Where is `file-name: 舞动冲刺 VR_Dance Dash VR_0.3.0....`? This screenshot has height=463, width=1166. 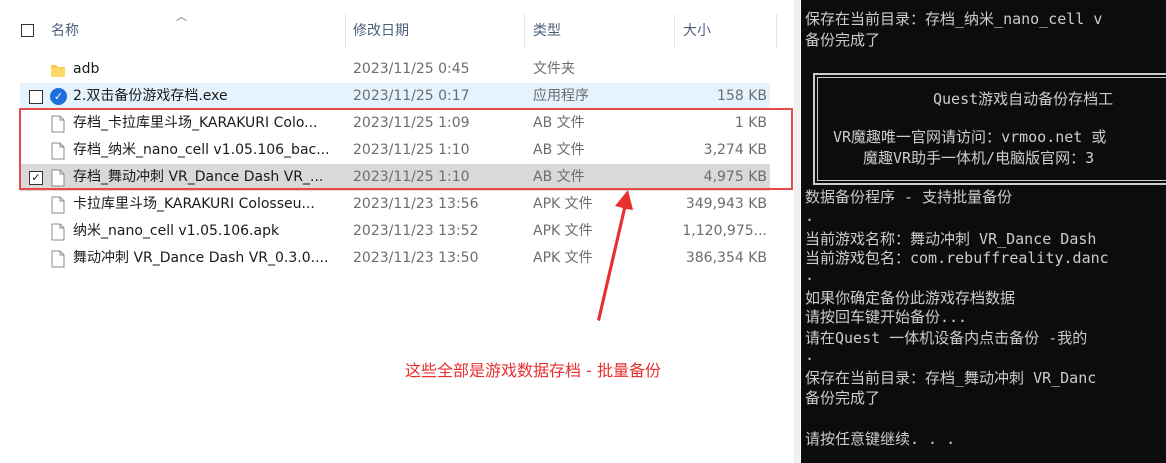
file-name: 舞动冲刺 VR_Dance Dash VR_0.3.0.... is located at coordinates (201, 258).